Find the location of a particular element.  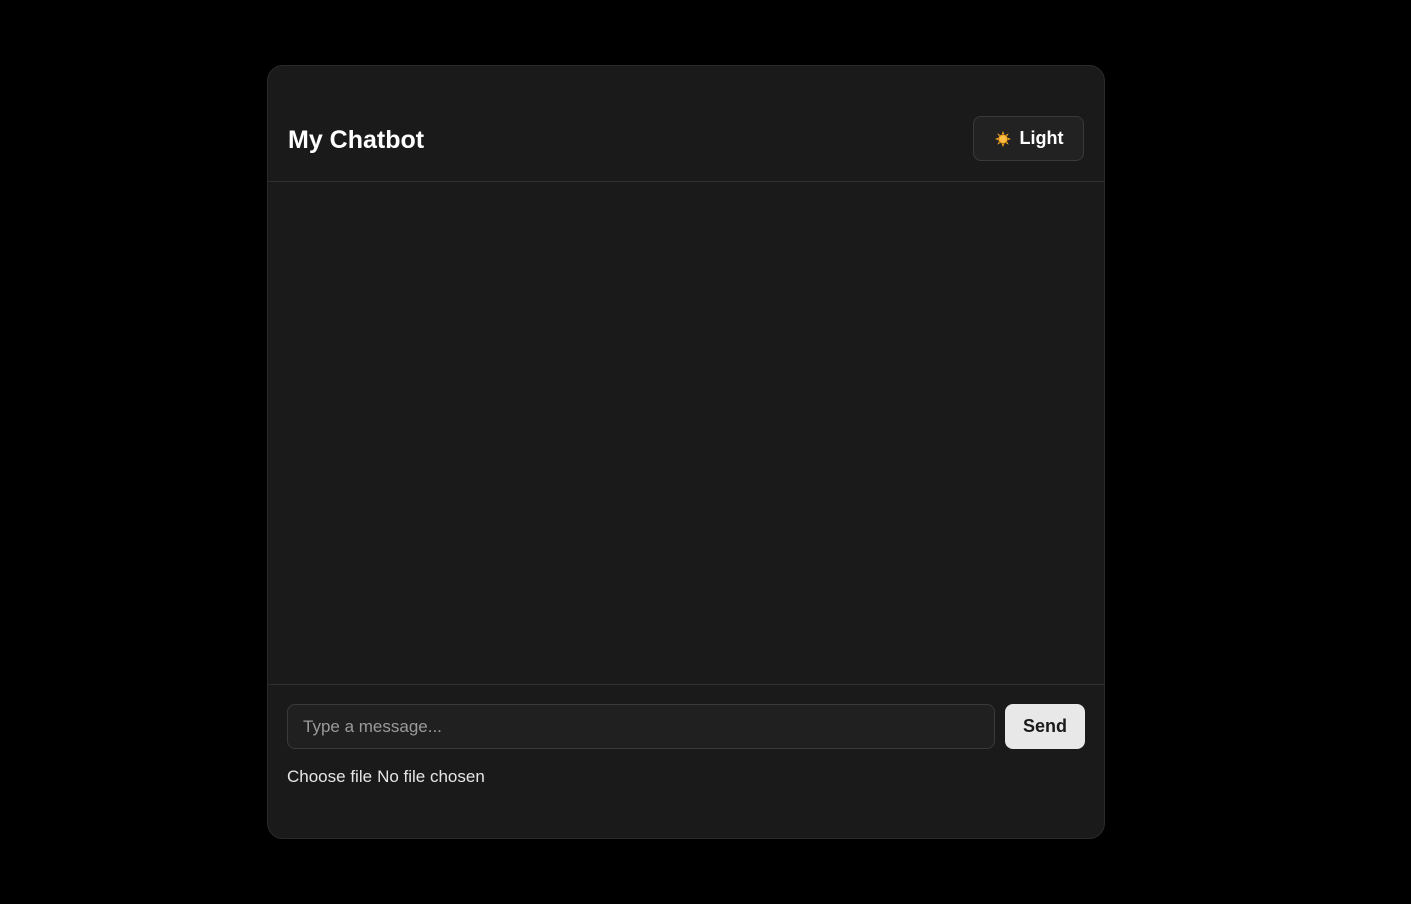

message-input is located at coordinates (641, 726).